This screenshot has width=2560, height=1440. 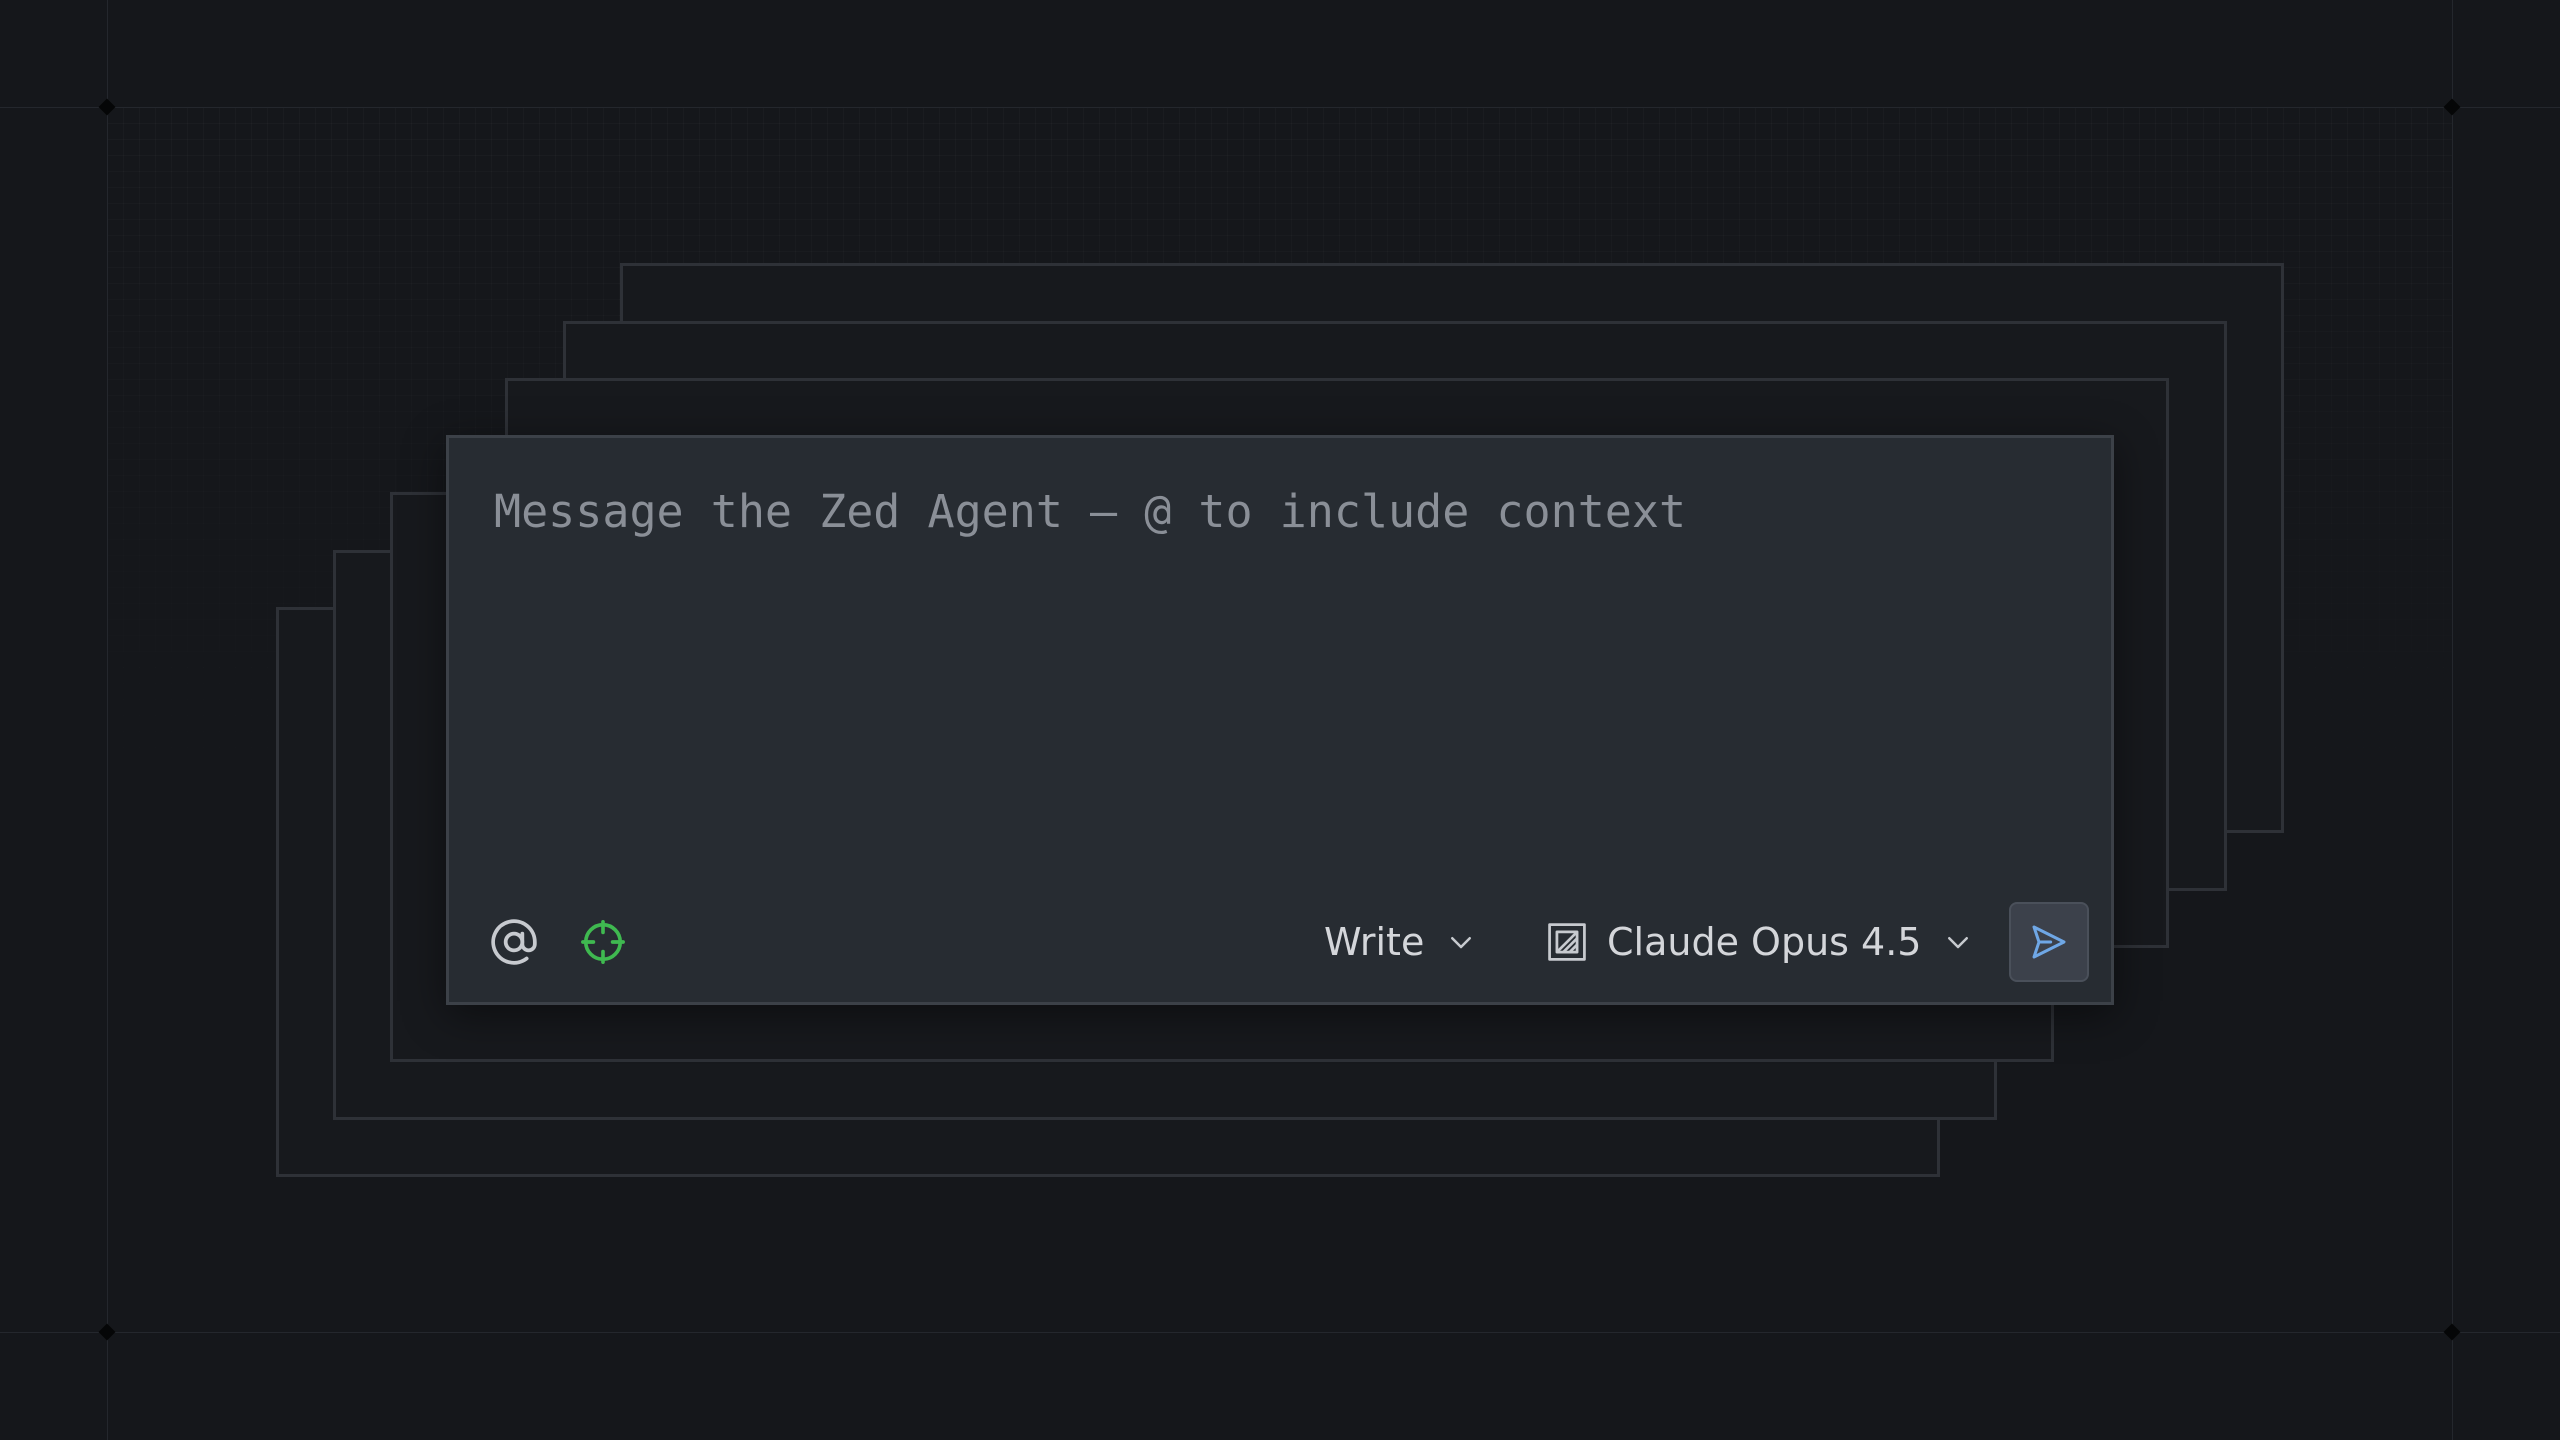 I want to click on model-icon, so click(x=1567, y=942).